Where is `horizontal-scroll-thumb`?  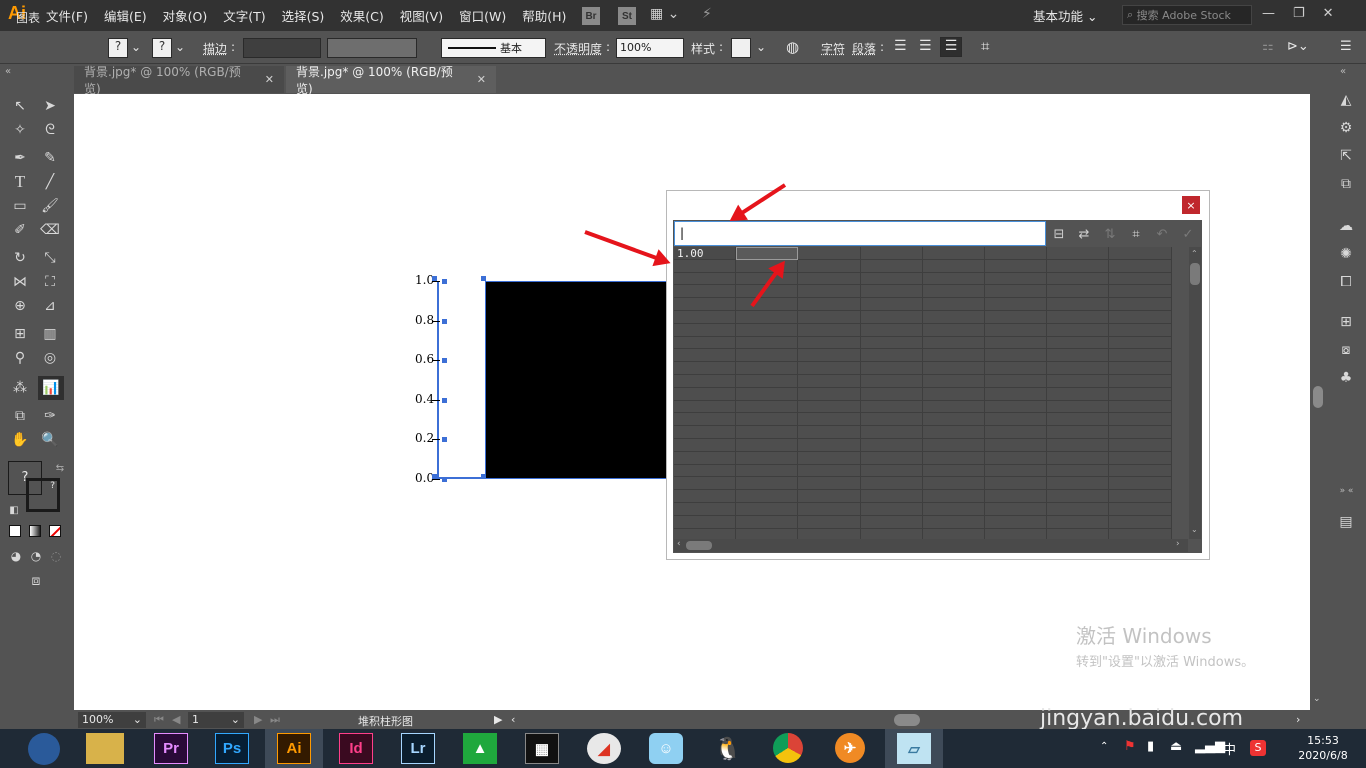
horizontal-scroll-thumb is located at coordinates (907, 720).